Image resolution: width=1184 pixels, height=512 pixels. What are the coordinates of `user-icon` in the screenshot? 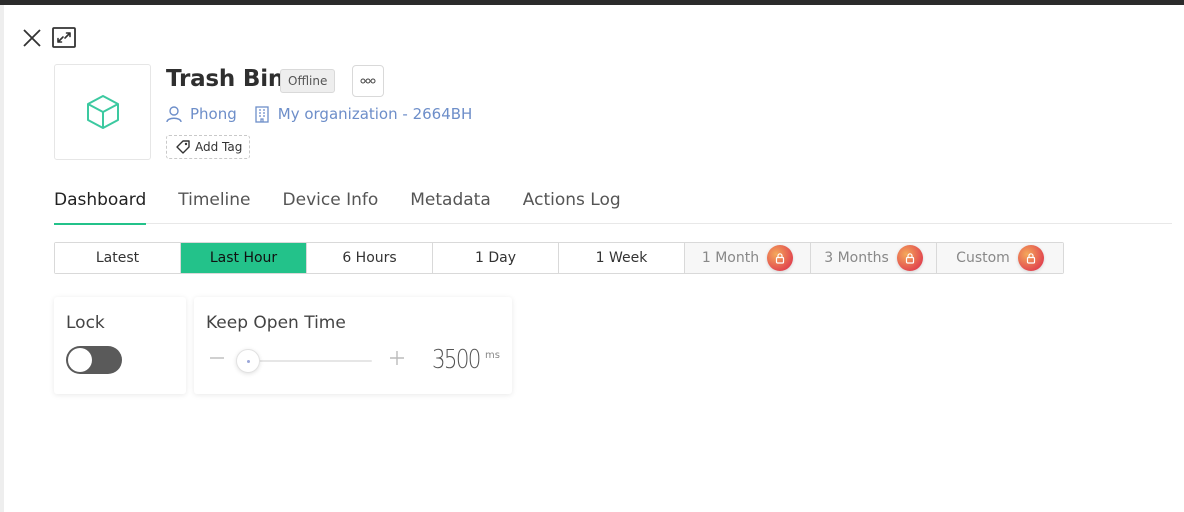 It's located at (174, 114).